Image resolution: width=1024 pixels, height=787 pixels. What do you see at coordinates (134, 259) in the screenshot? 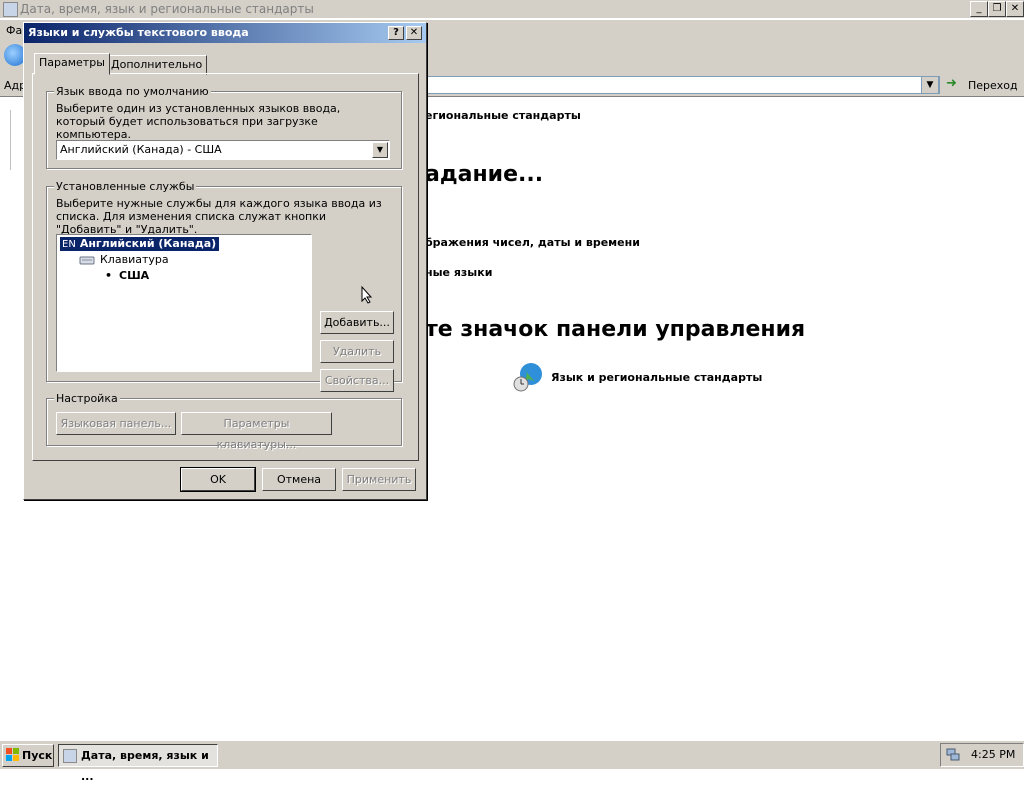
I see `tree-item-keyboard: Клавиатура` at bounding box center [134, 259].